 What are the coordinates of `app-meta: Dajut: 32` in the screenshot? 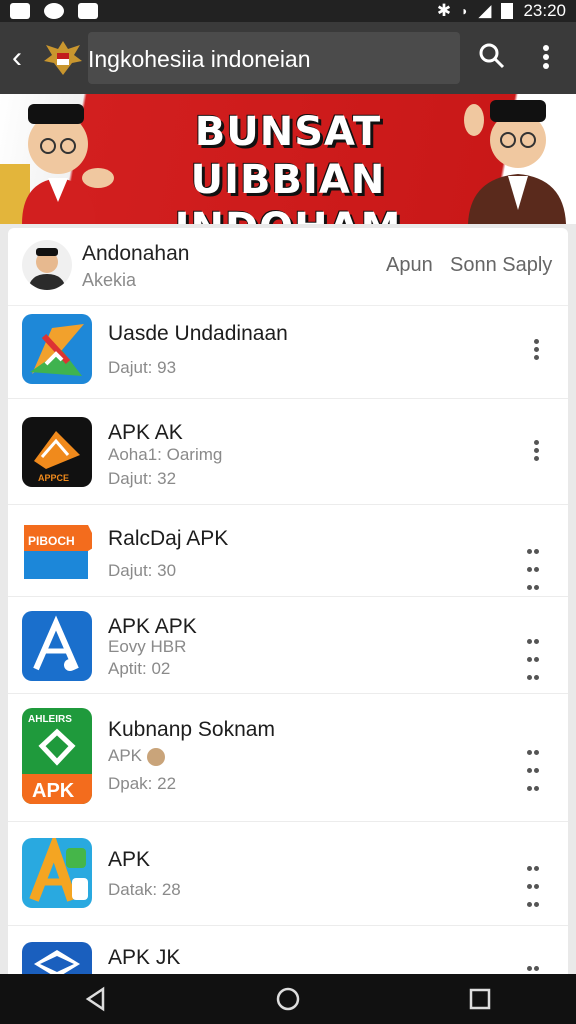 It's located at (142, 478).